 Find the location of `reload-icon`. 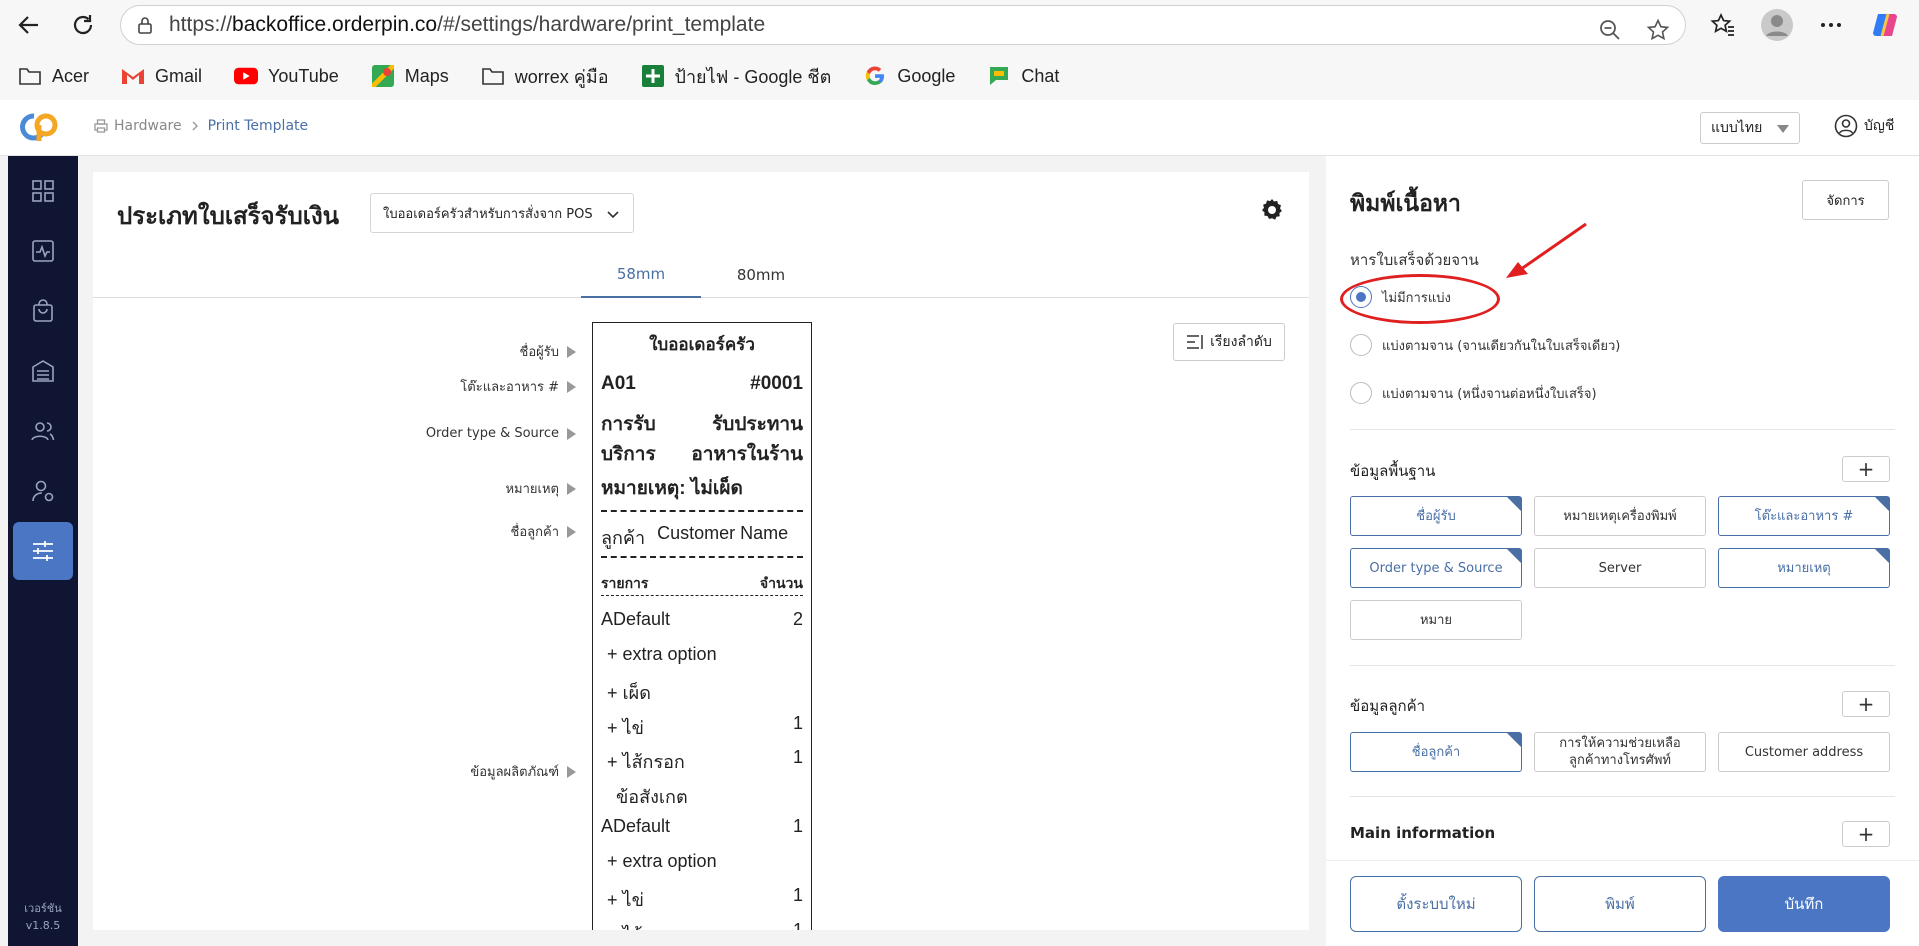

reload-icon is located at coordinates (83, 25).